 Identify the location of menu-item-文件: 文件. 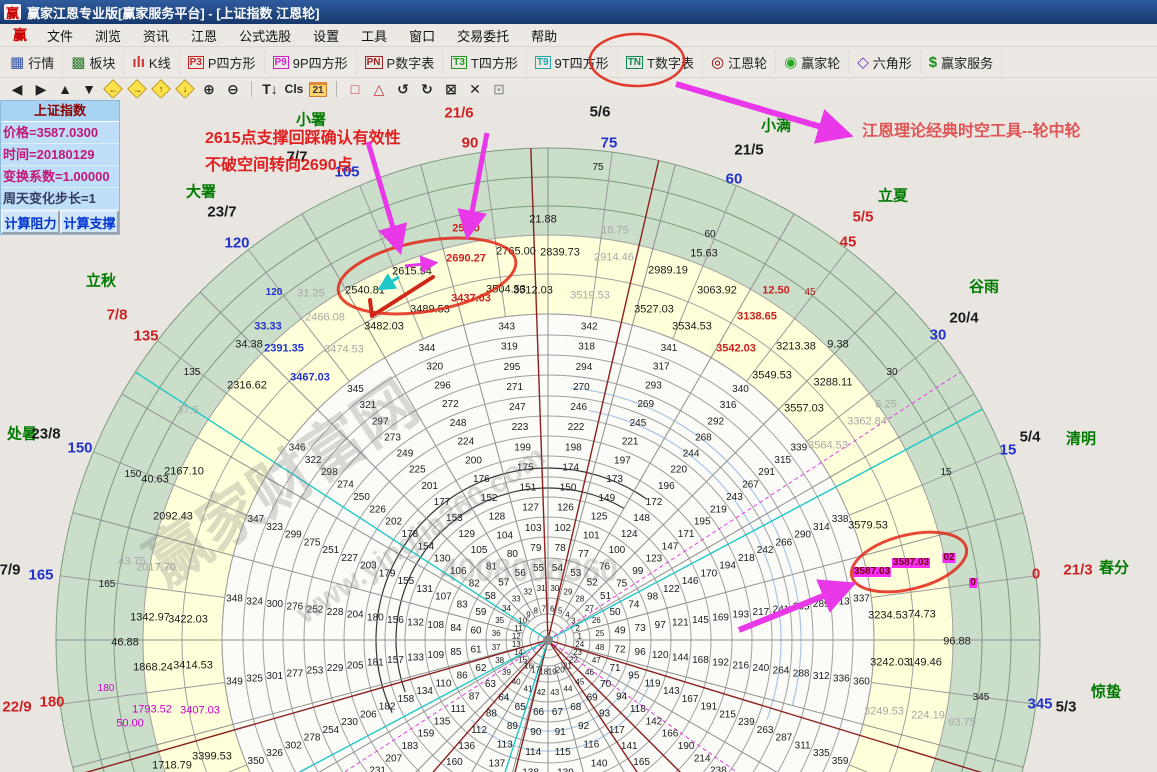
(60, 35).